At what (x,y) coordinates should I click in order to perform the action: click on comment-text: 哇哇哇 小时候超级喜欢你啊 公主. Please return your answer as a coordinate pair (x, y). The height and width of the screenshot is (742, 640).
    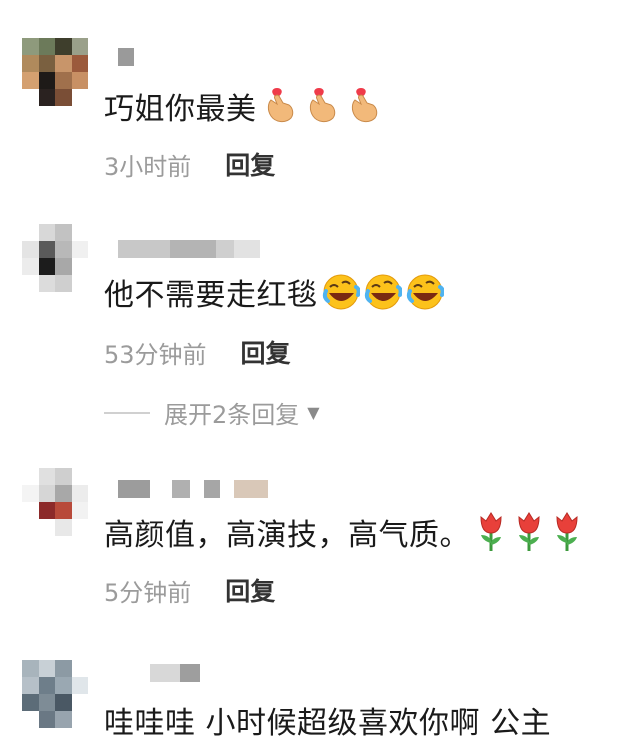
    Looking at the image, I should click on (328, 723).